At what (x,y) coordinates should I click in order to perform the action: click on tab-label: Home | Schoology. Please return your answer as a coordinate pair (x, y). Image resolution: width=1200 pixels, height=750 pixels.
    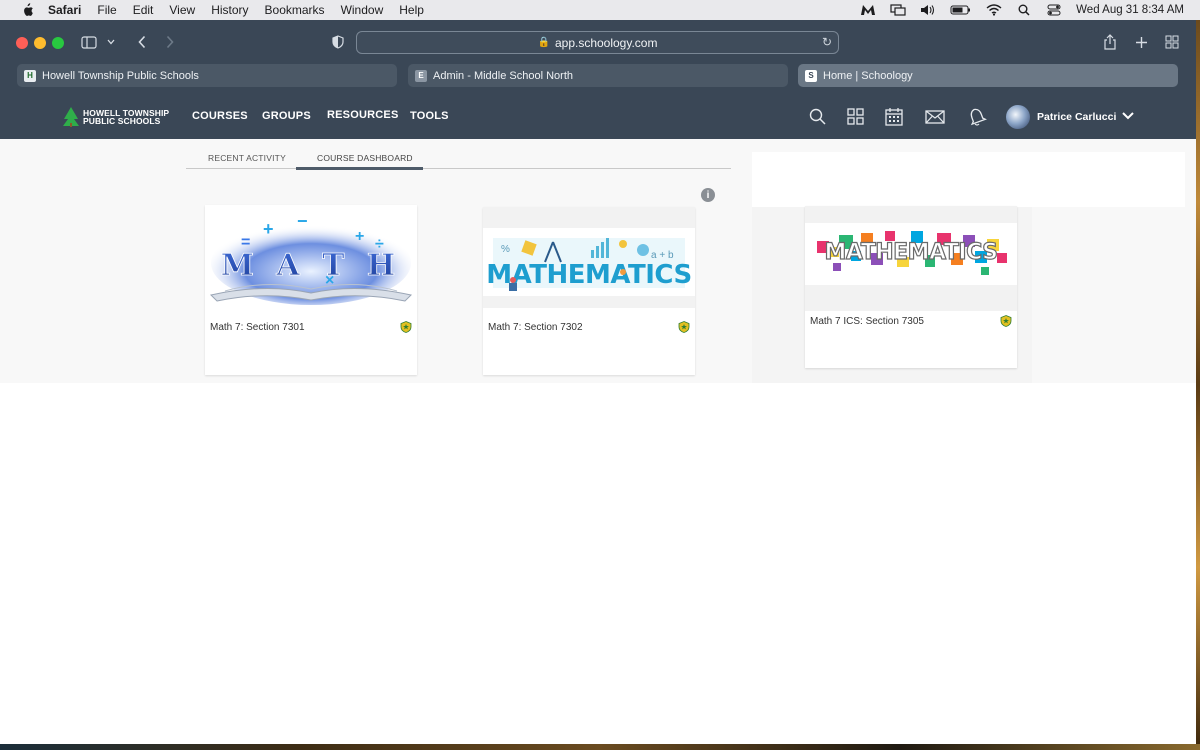
    Looking at the image, I should click on (868, 75).